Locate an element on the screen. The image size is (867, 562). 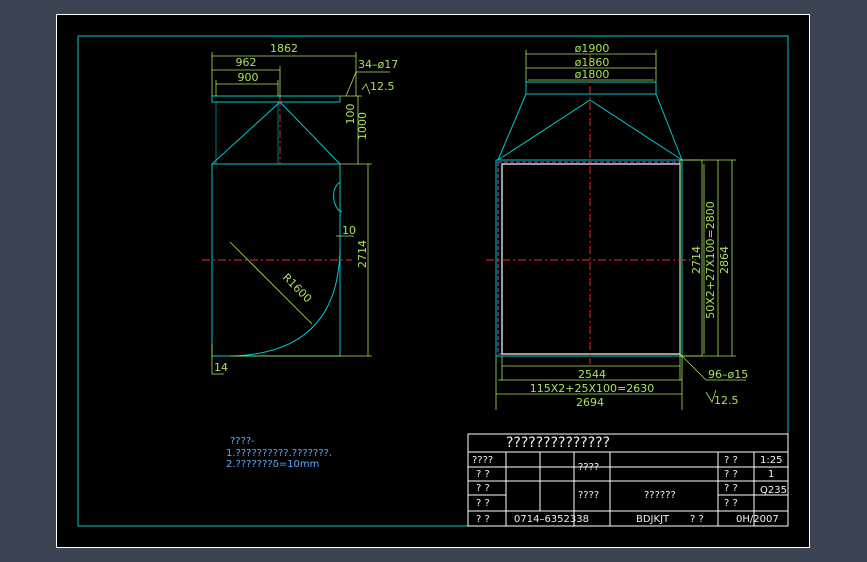
dim-flange-inner: 900 is located at coordinates (248, 77).